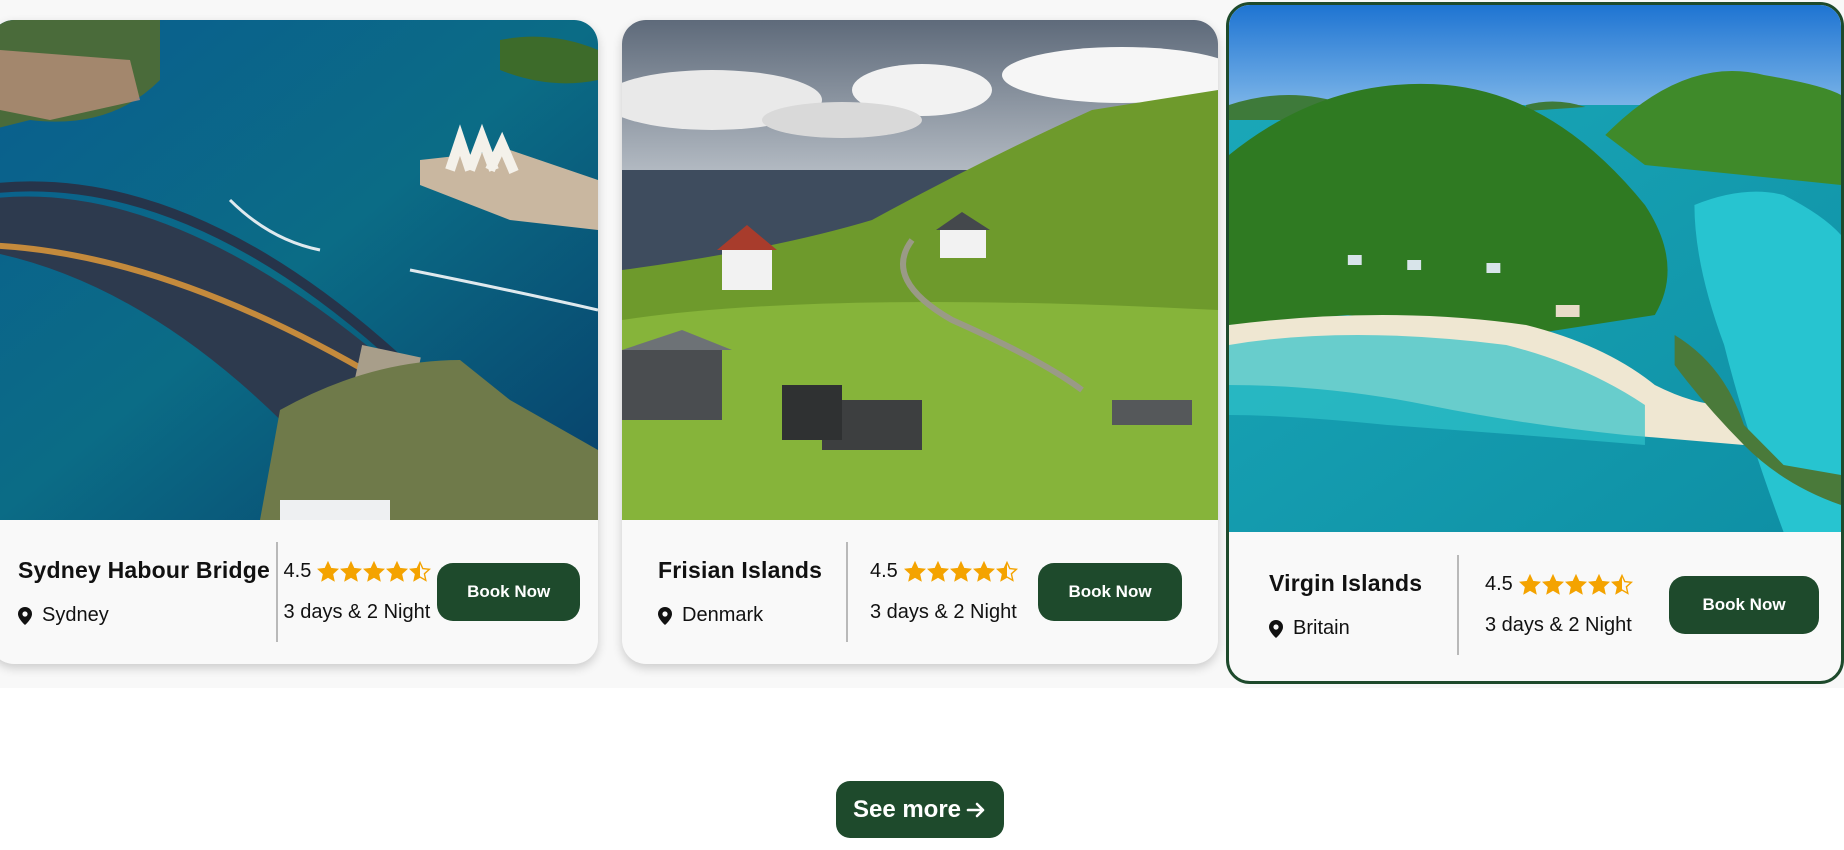 This screenshot has width=1844, height=850. Describe the element at coordinates (144, 570) in the screenshot. I see `place-name: Sydney Habour Bridge` at that location.